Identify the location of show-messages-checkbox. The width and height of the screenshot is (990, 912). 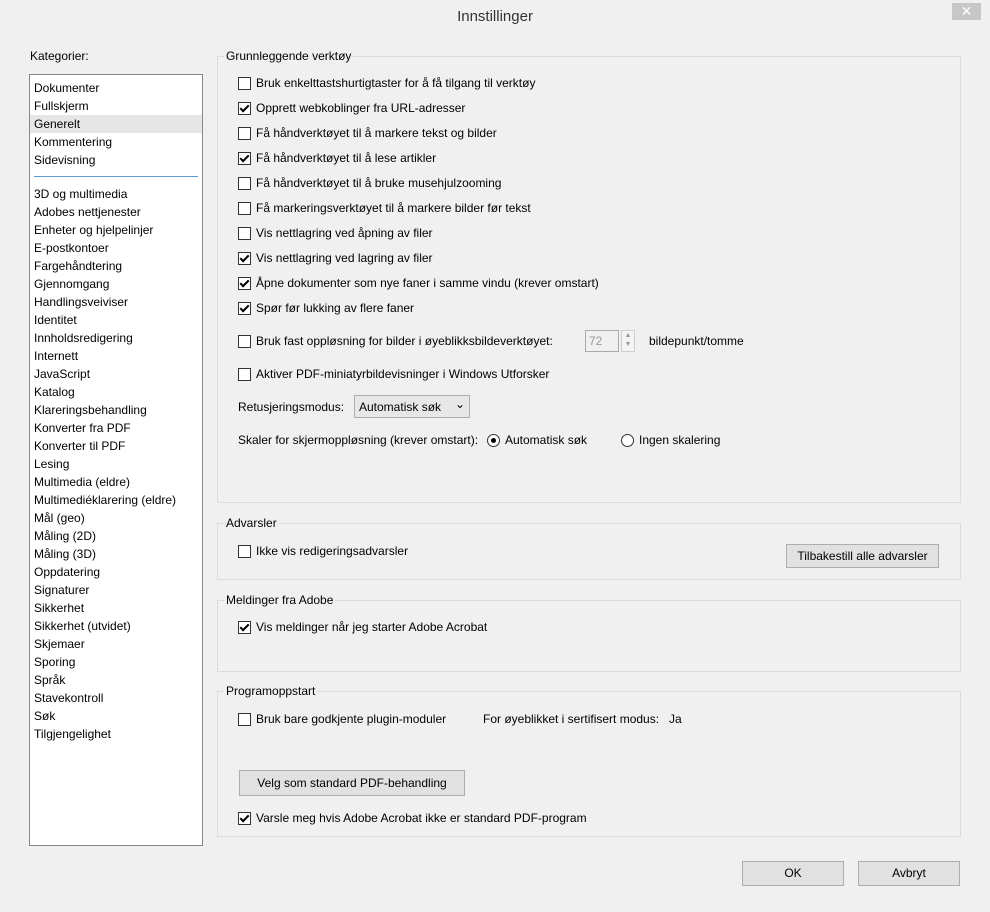
(244, 627).